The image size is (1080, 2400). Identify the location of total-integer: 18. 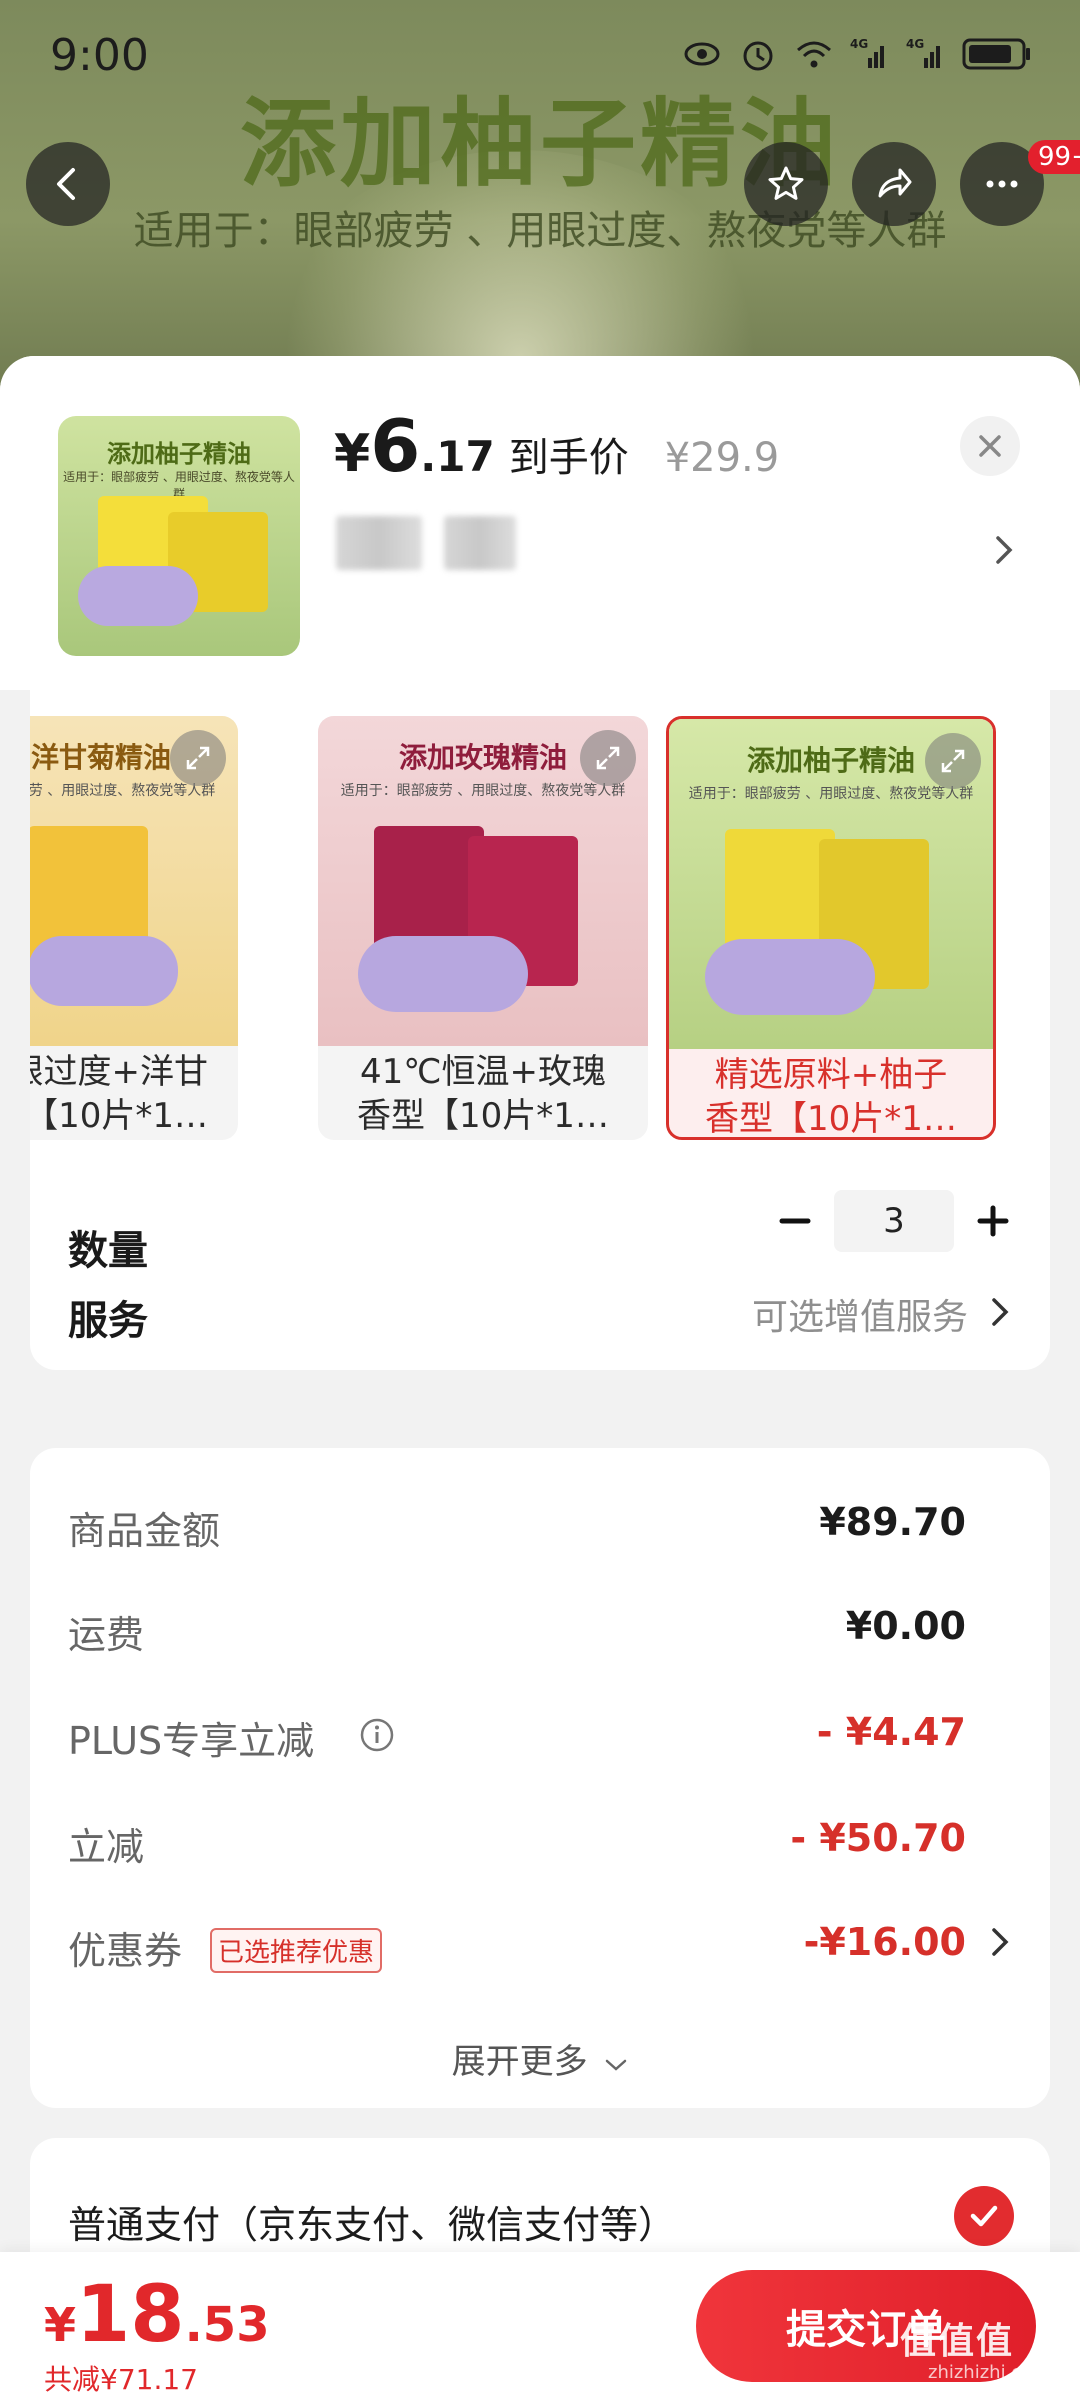
(130, 2315).